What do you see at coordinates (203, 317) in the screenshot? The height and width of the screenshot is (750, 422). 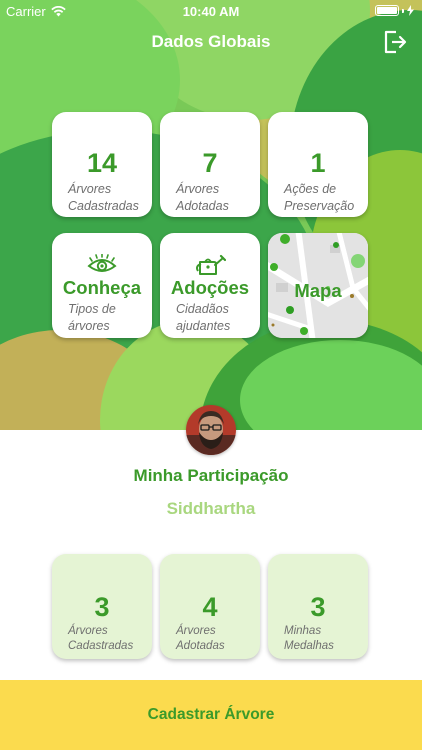 I see `card-subtitle: Cidadãos ajudantes` at bounding box center [203, 317].